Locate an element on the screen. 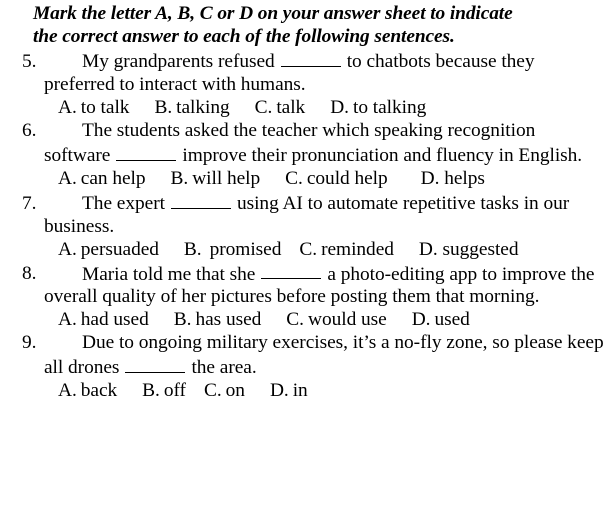 The image size is (616, 520). stem-text-line3: fluency in English. is located at coordinates (509, 155).